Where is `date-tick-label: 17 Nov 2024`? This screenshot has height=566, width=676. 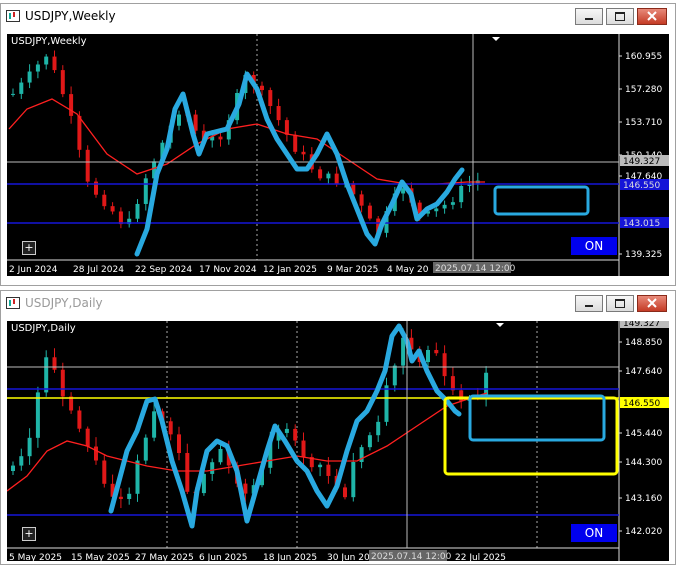 date-tick-label: 17 Nov 2024 is located at coordinates (228, 270).